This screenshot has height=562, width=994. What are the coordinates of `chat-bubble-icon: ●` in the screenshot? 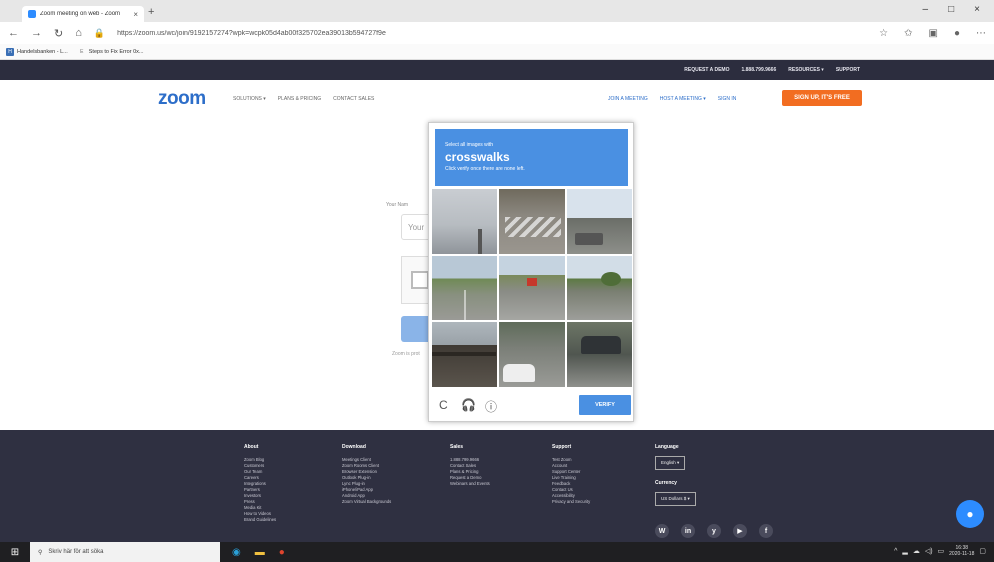 It's located at (970, 514).